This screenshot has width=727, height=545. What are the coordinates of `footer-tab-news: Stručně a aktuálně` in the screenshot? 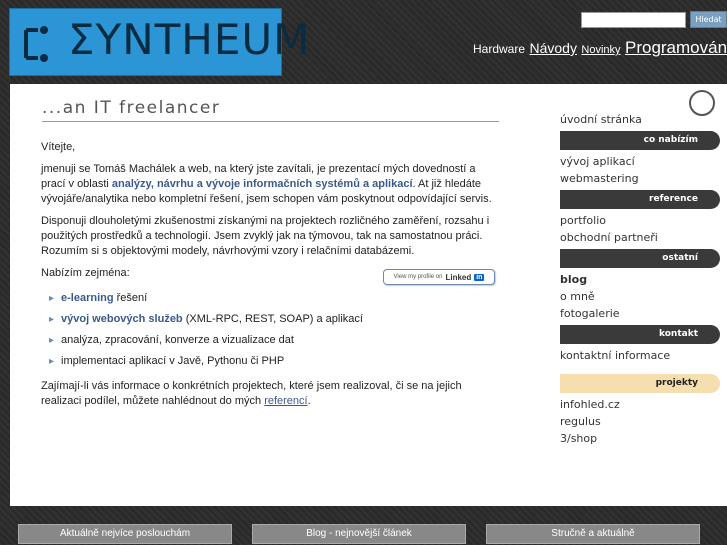 It's located at (593, 534).